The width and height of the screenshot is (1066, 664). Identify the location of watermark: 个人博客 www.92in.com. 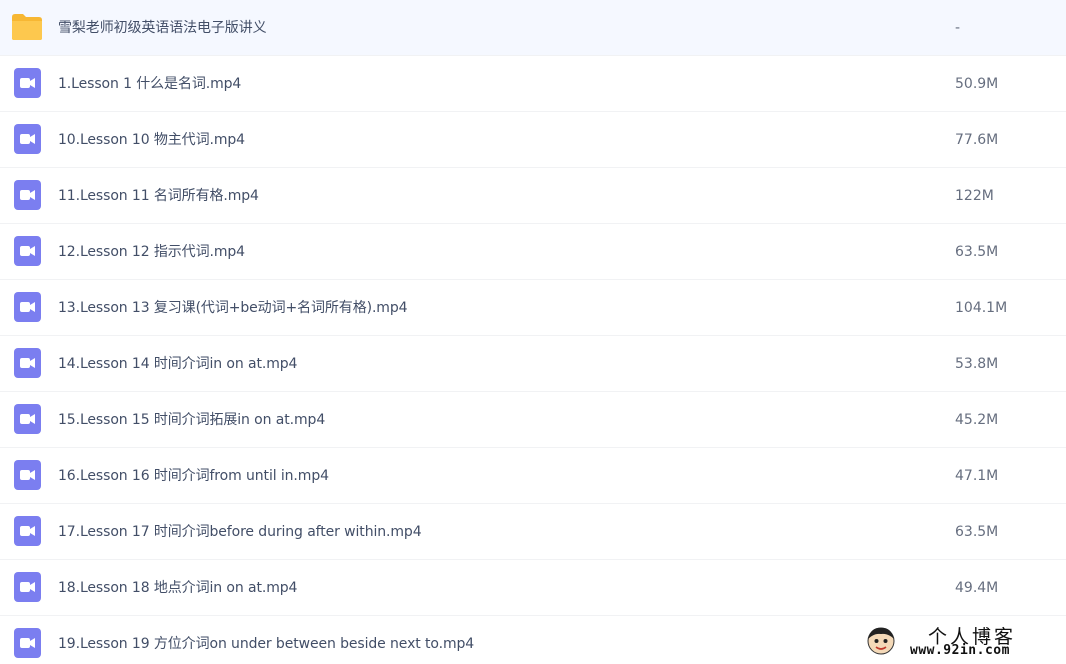
(961, 642).